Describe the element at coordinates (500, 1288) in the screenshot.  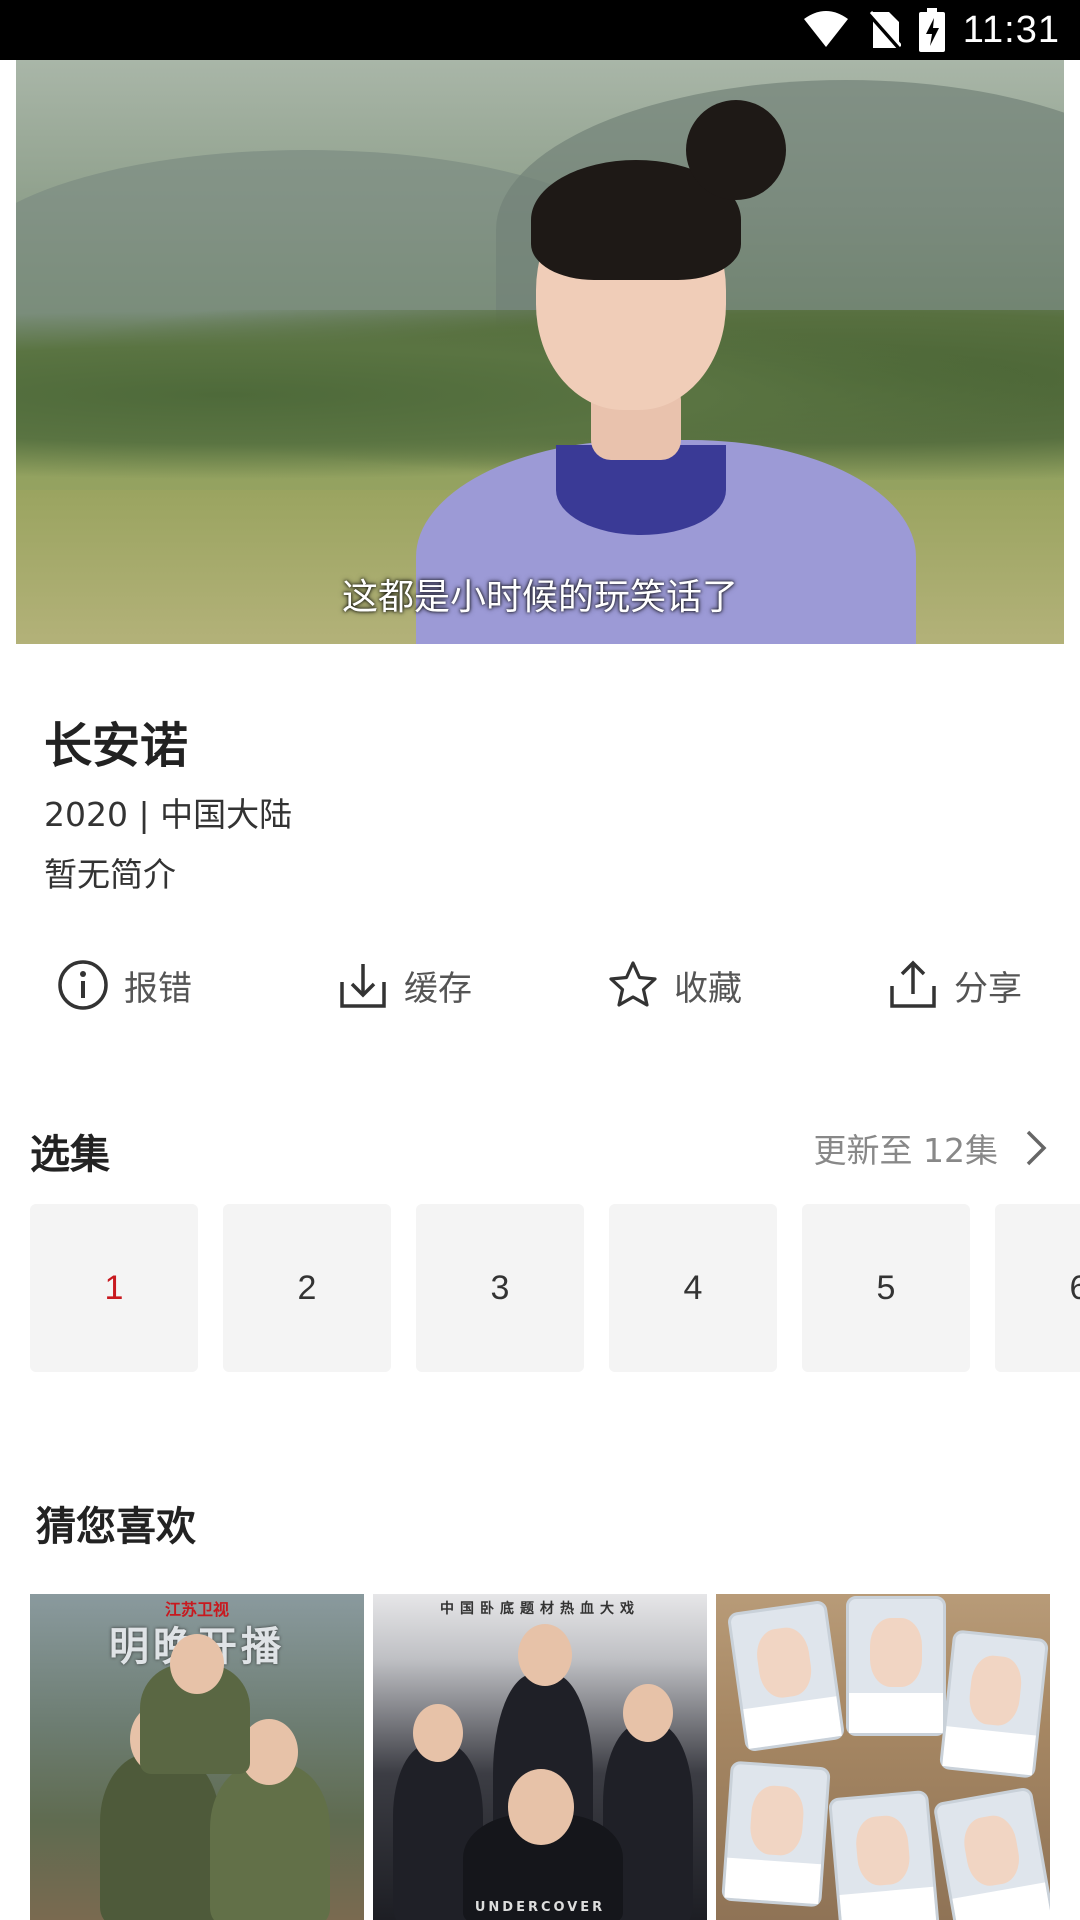
I see `episode-3-button: 3` at that location.